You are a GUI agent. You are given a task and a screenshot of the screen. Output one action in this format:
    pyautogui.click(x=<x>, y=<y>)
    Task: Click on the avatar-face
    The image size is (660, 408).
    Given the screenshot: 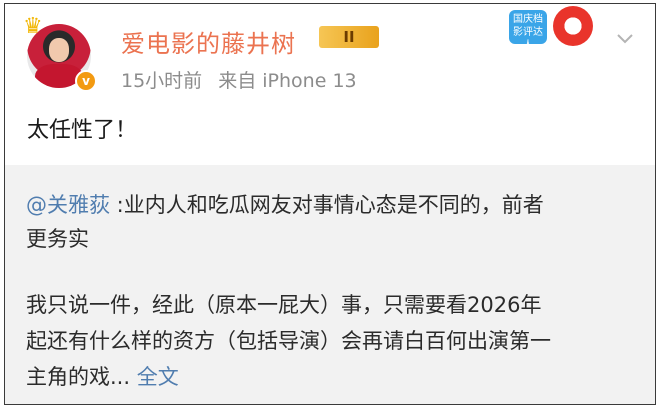 What is the action you would take?
    pyautogui.click(x=59, y=50)
    